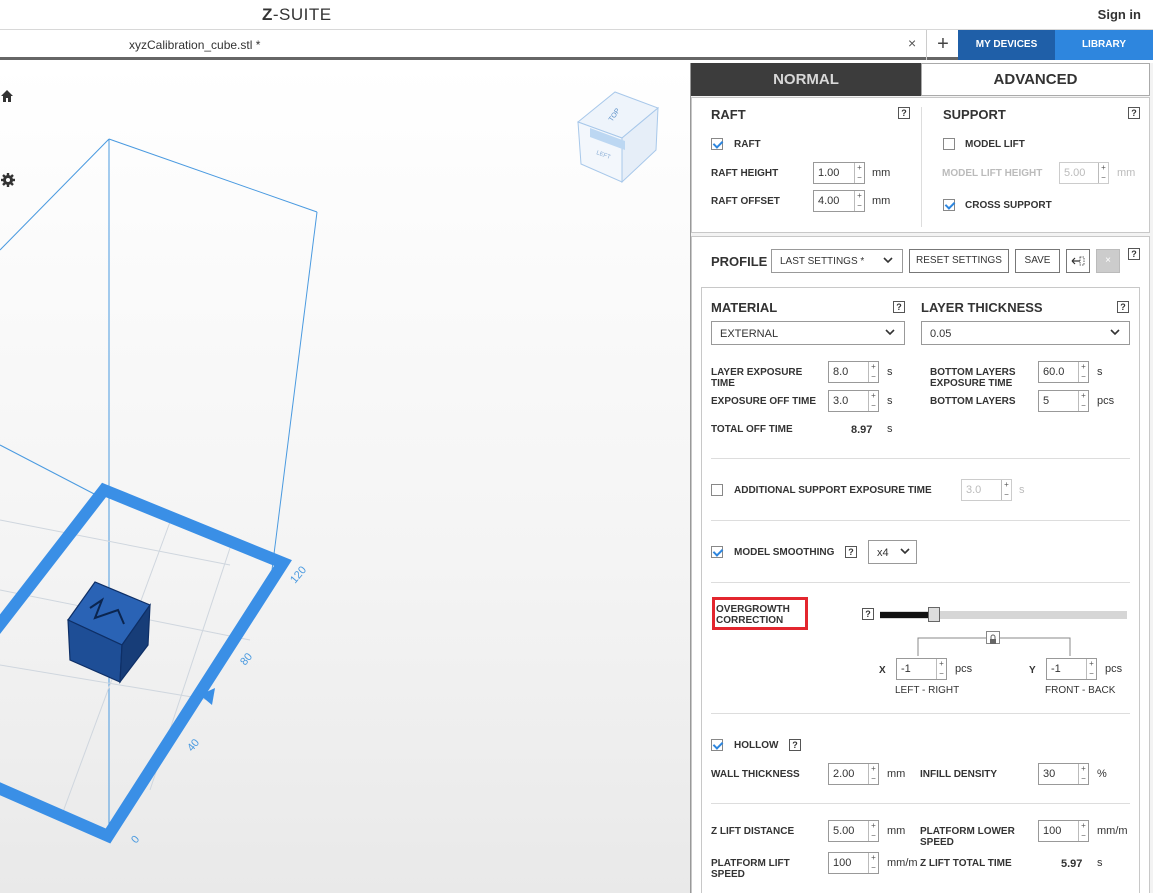 The height and width of the screenshot is (893, 1153). What do you see at coordinates (463, 45) in the screenshot?
I see `file-tab: xyzCalibration_cube.stl * ×` at bounding box center [463, 45].